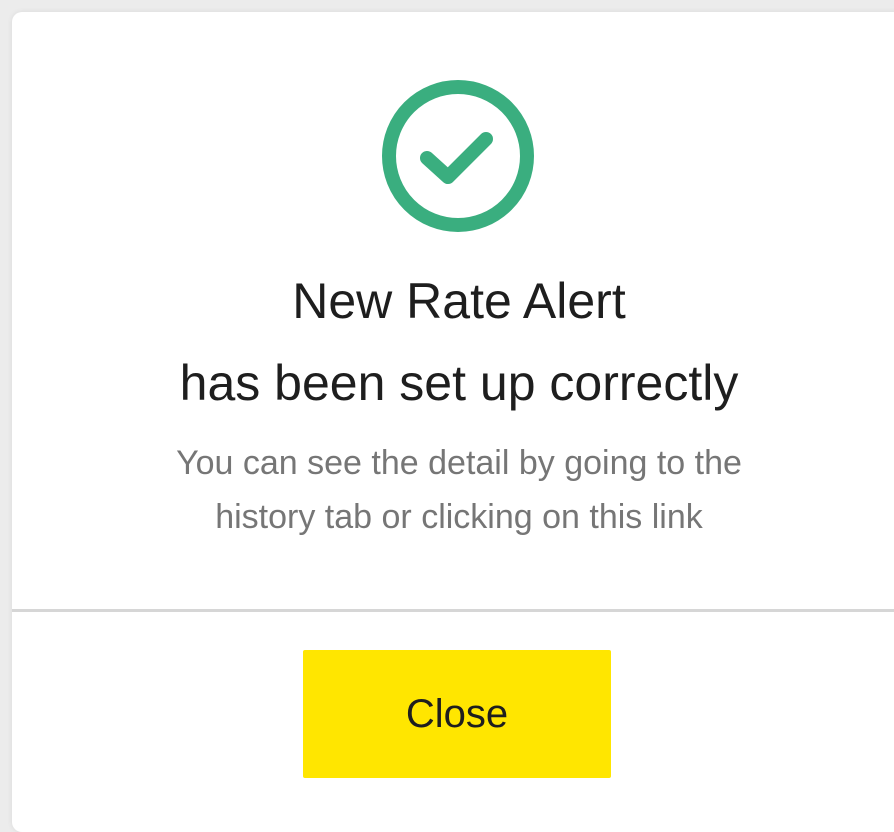 This screenshot has width=894, height=832. I want to click on dialog-divider, so click(453, 610).